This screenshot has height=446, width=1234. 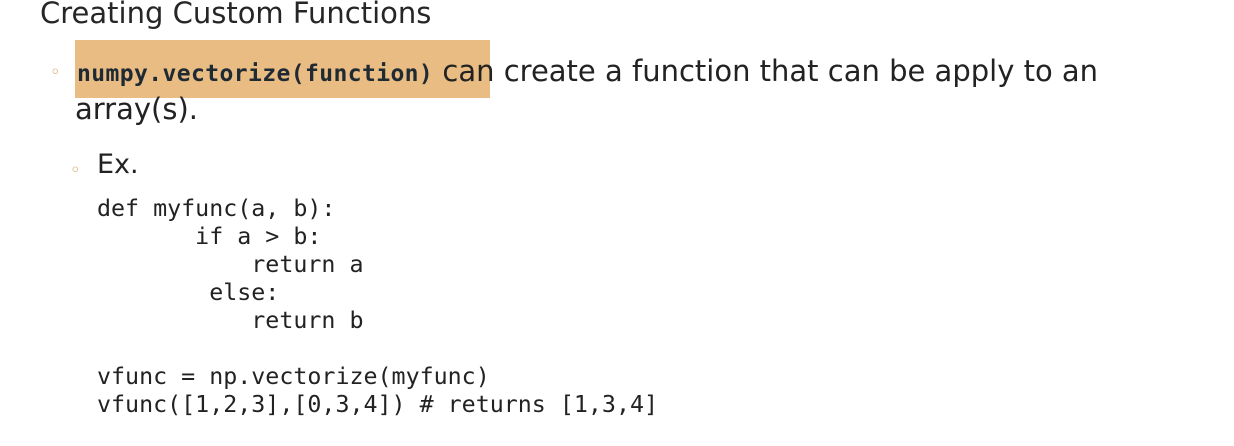 What do you see at coordinates (236, 15) in the screenshot?
I see `slide-title: Creating Custom Functions` at bounding box center [236, 15].